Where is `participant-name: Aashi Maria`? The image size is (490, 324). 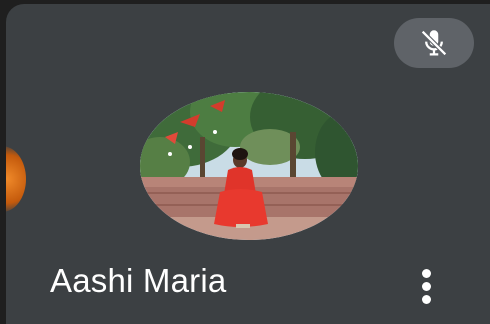 participant-name: Aashi Maria is located at coordinates (138, 280).